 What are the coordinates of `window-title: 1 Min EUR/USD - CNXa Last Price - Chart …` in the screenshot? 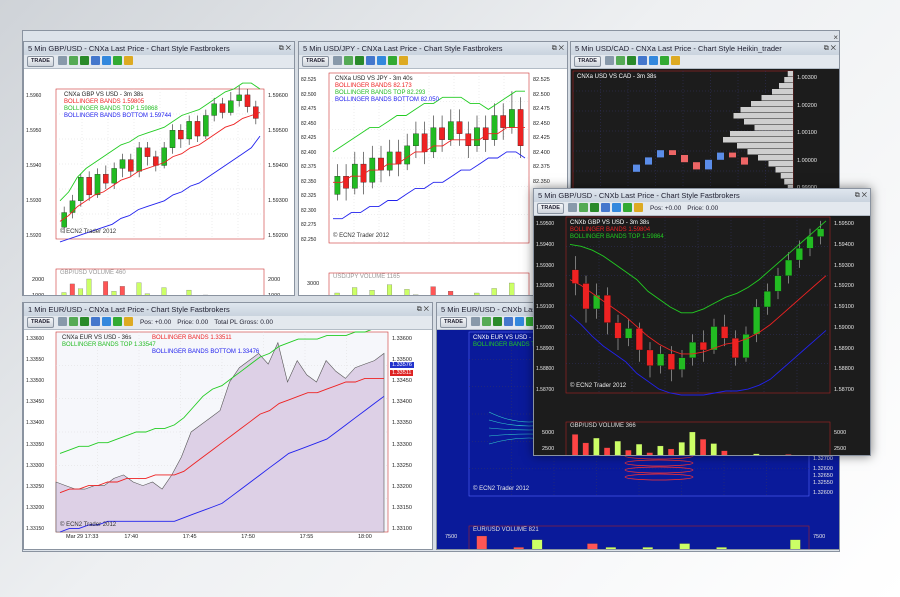 It's located at (228, 310).